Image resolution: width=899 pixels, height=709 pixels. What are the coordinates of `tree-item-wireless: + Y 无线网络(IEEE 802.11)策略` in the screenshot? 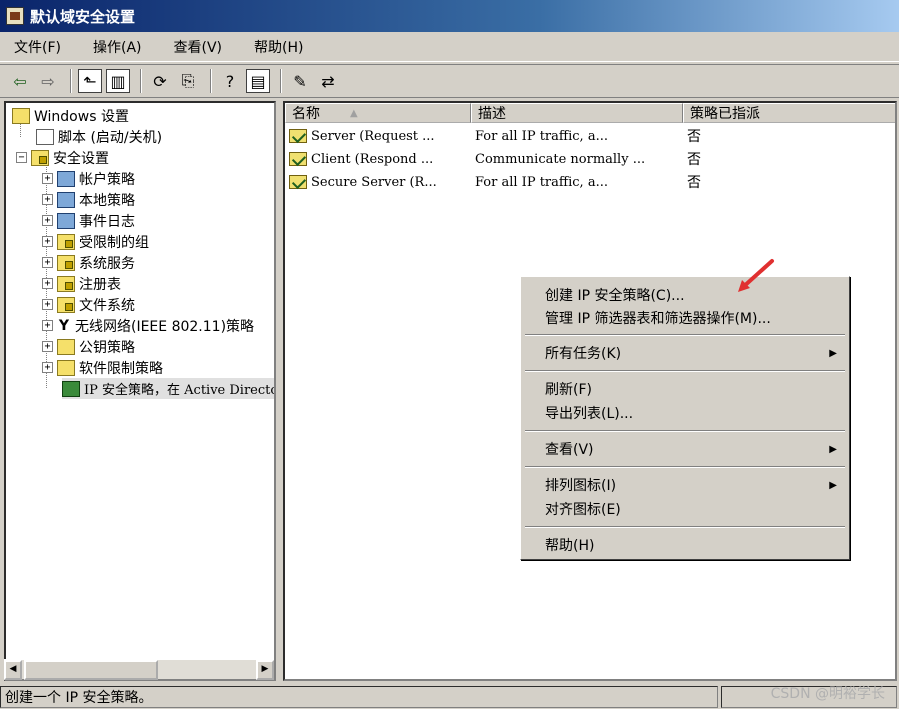 It's located at (148, 325).